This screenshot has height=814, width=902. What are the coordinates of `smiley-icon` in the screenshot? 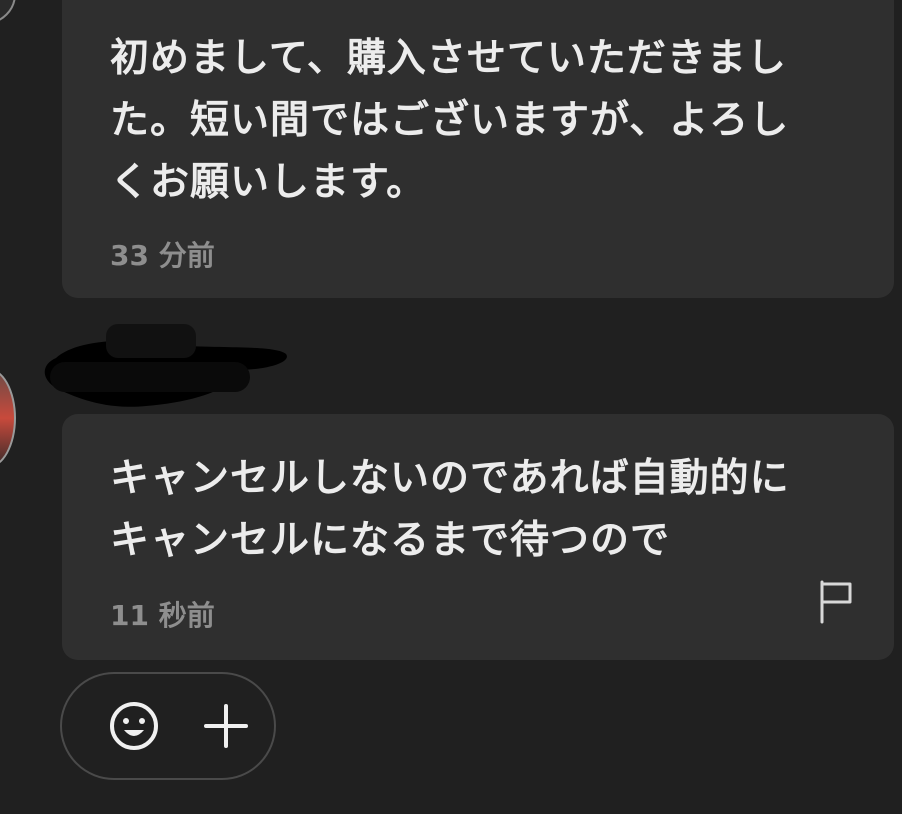 It's located at (134, 726).